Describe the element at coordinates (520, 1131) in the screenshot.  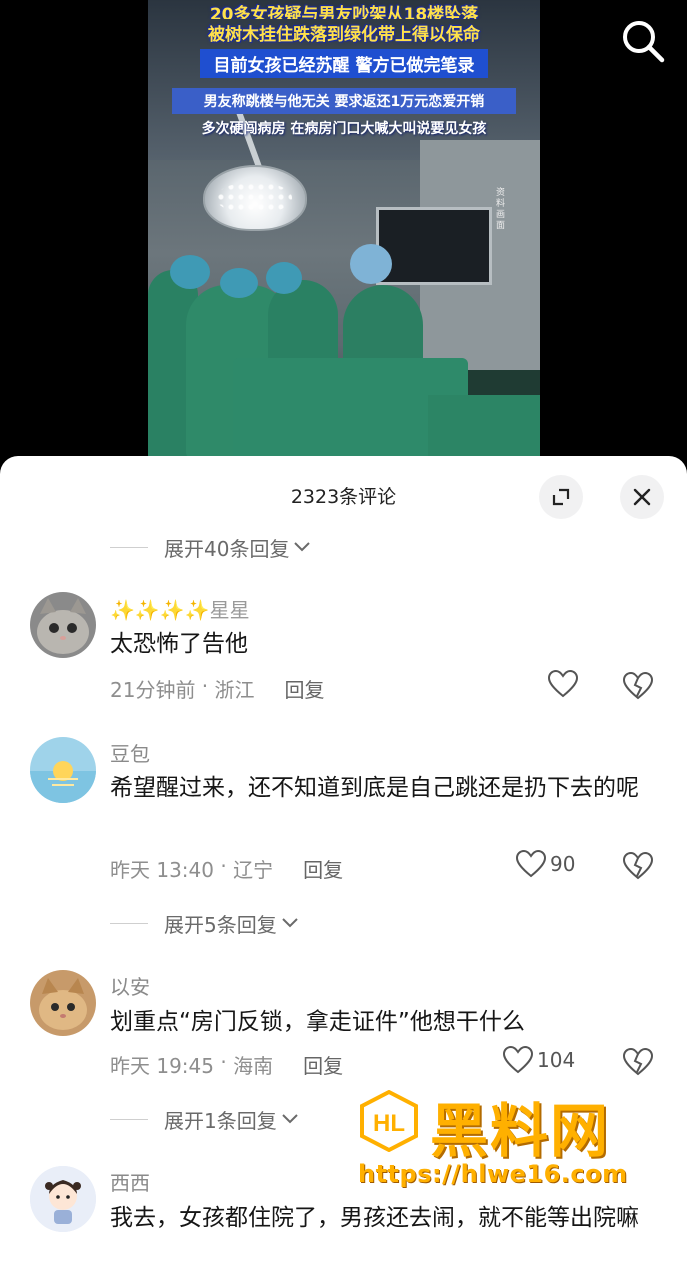
I see `watermark-name: 黑料网` at that location.